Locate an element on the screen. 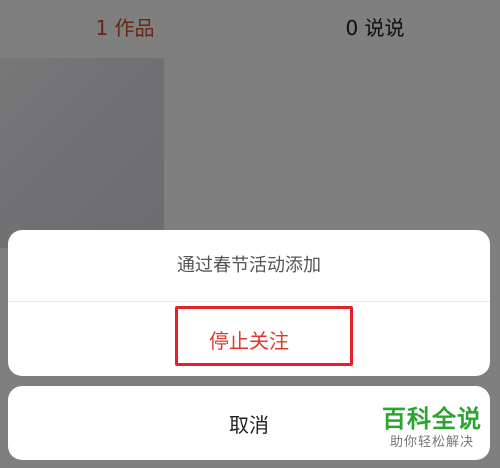 This screenshot has height=468, width=500. watermark-logo: 百科全说 助你轻松解决 is located at coordinates (432, 434).